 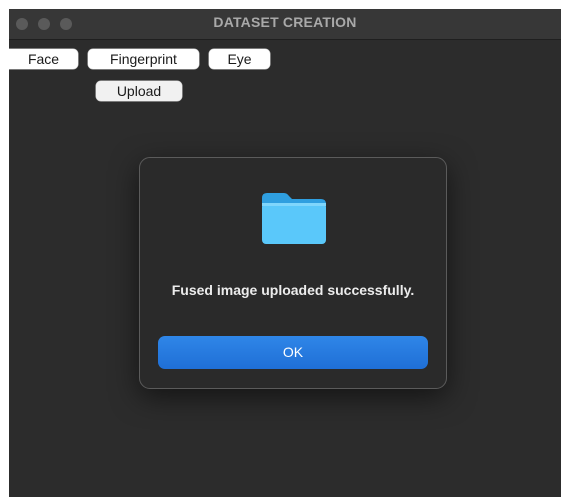 What do you see at coordinates (294, 218) in the screenshot?
I see `folder-icon` at bounding box center [294, 218].